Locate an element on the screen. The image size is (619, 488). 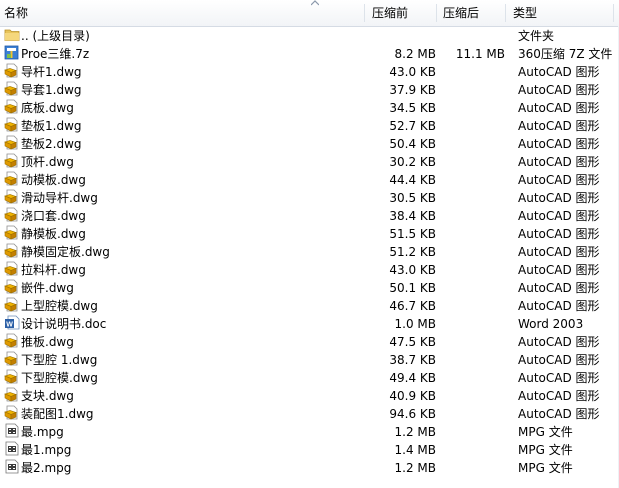
file-row: 滑动导杆.dwg 30.5 KB AutoCAD 图形 is located at coordinates (309, 198).